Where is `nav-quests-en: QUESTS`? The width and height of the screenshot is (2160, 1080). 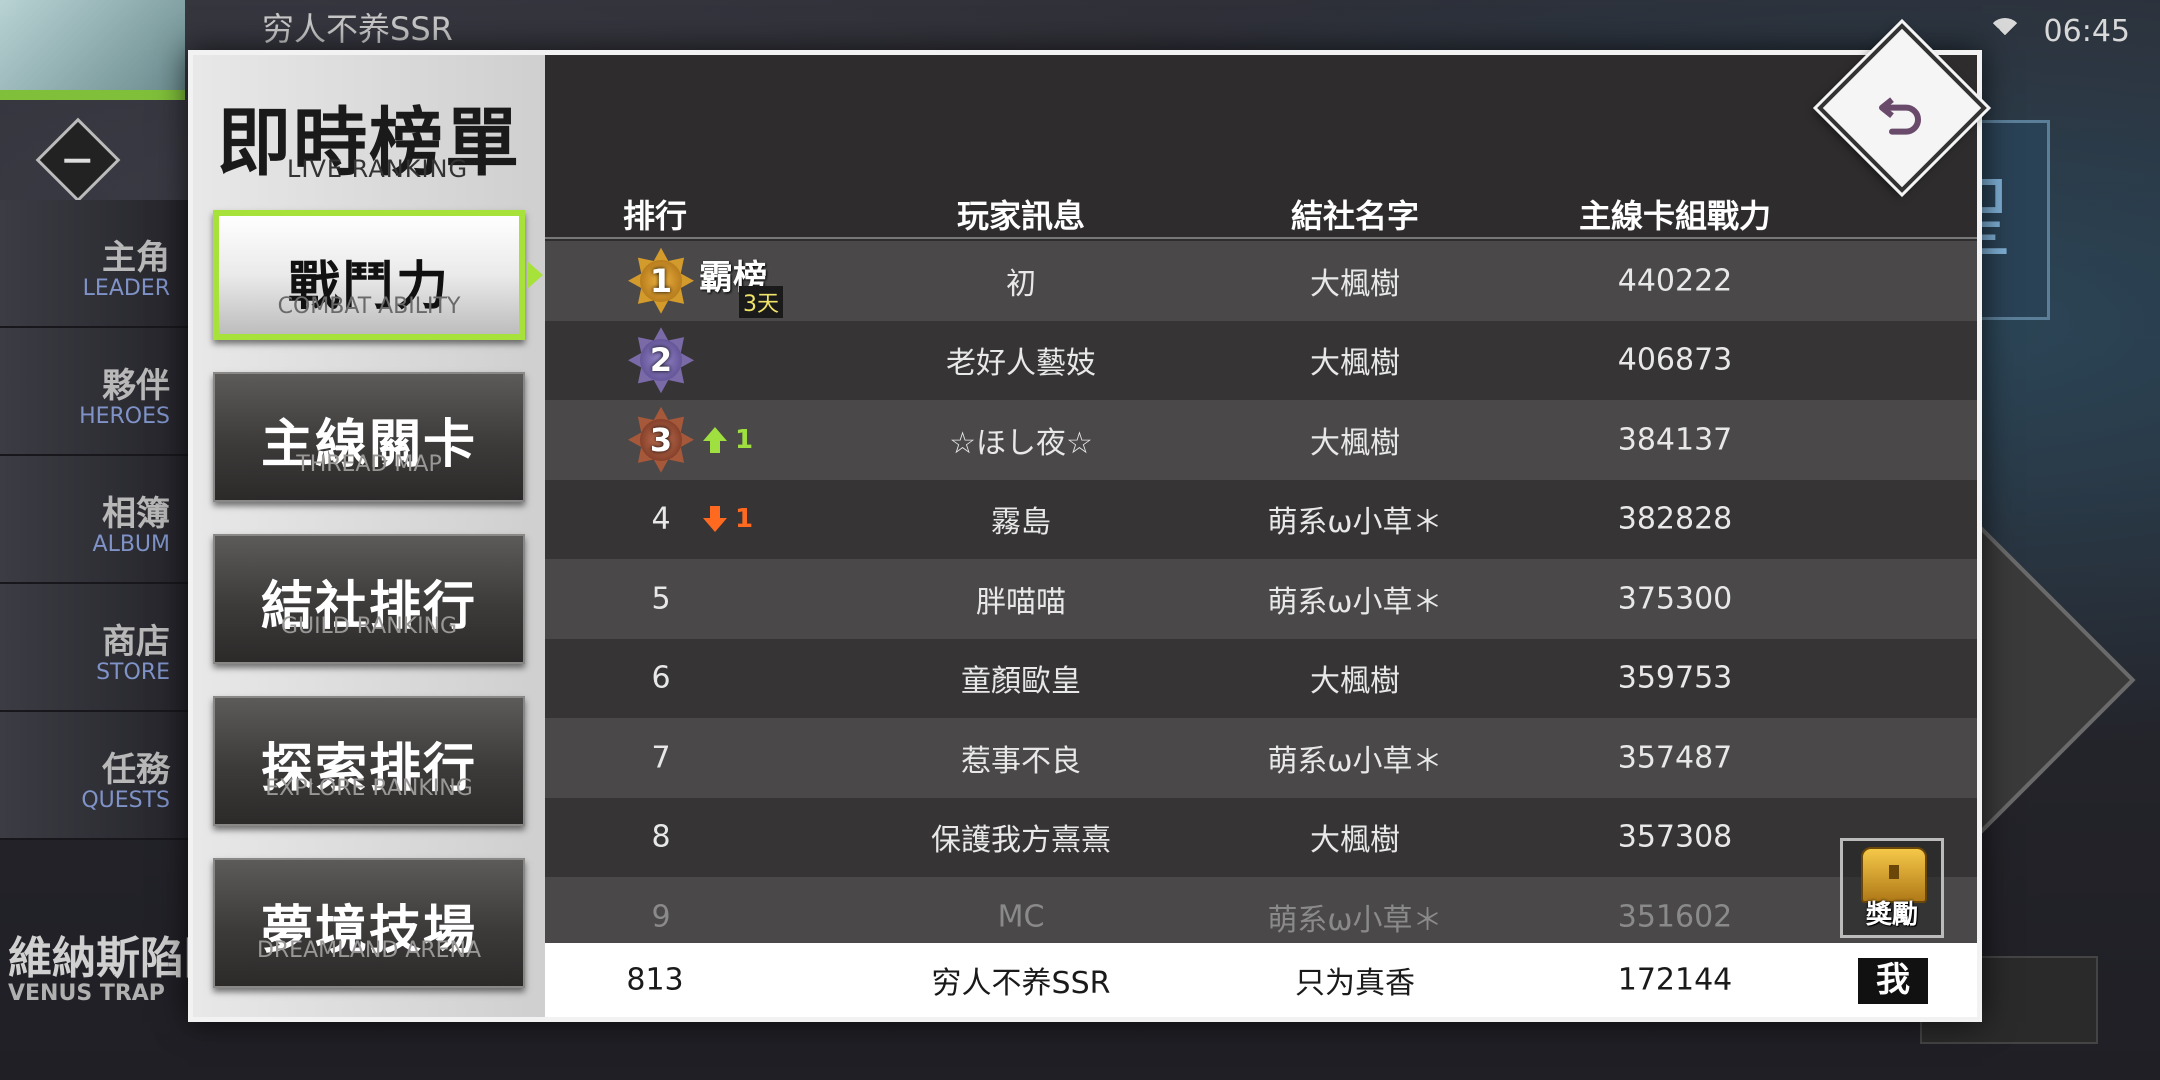 nav-quests-en: QUESTS is located at coordinates (125, 800).